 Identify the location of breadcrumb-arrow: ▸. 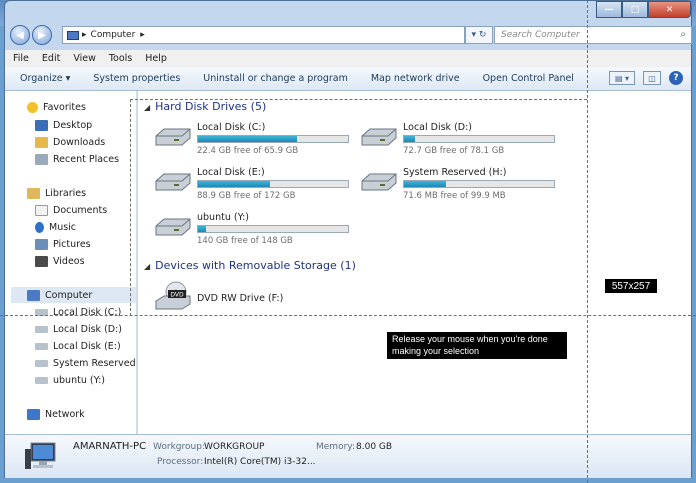
(84, 35).